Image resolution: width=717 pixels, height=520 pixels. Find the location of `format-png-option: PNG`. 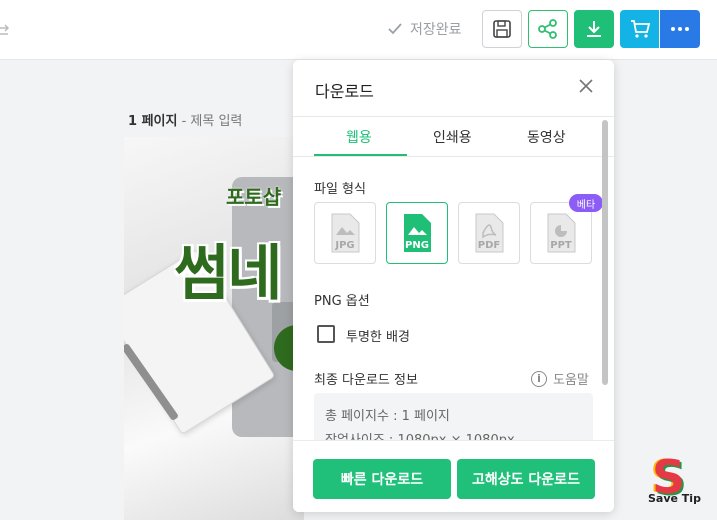

format-png-option: PNG is located at coordinates (417, 233).